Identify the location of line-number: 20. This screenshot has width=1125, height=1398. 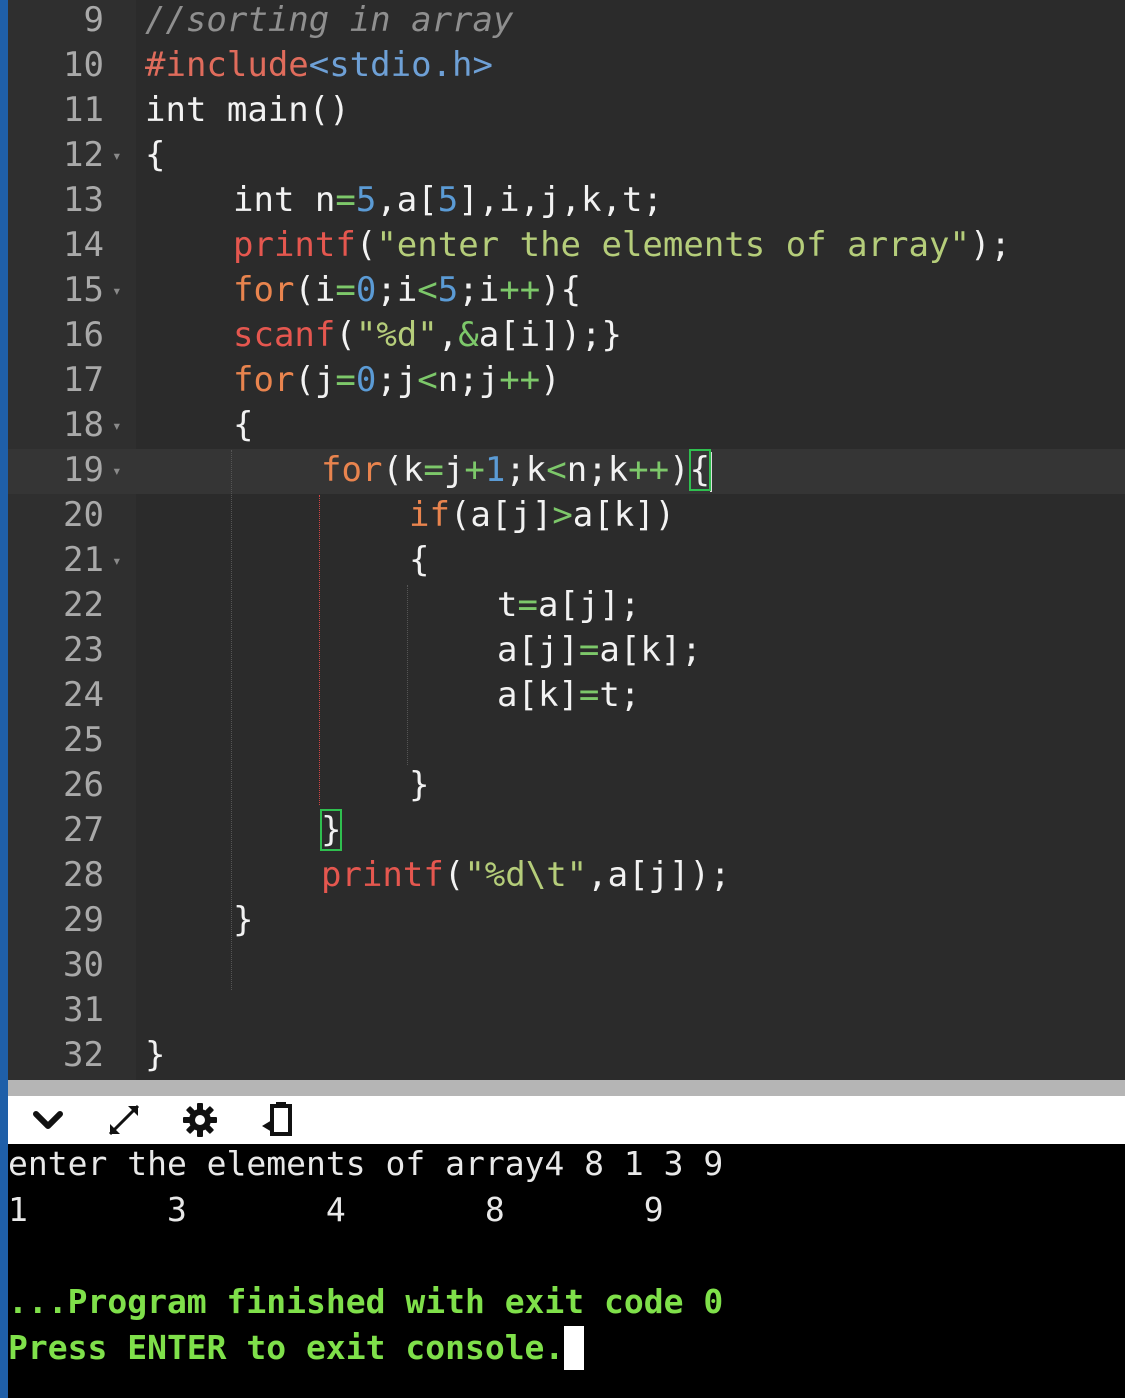
(56, 515).